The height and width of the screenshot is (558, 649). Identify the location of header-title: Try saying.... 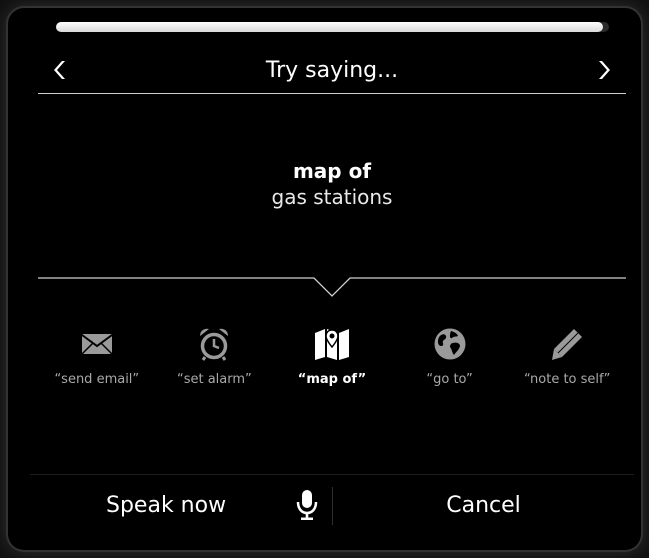
(332, 70).